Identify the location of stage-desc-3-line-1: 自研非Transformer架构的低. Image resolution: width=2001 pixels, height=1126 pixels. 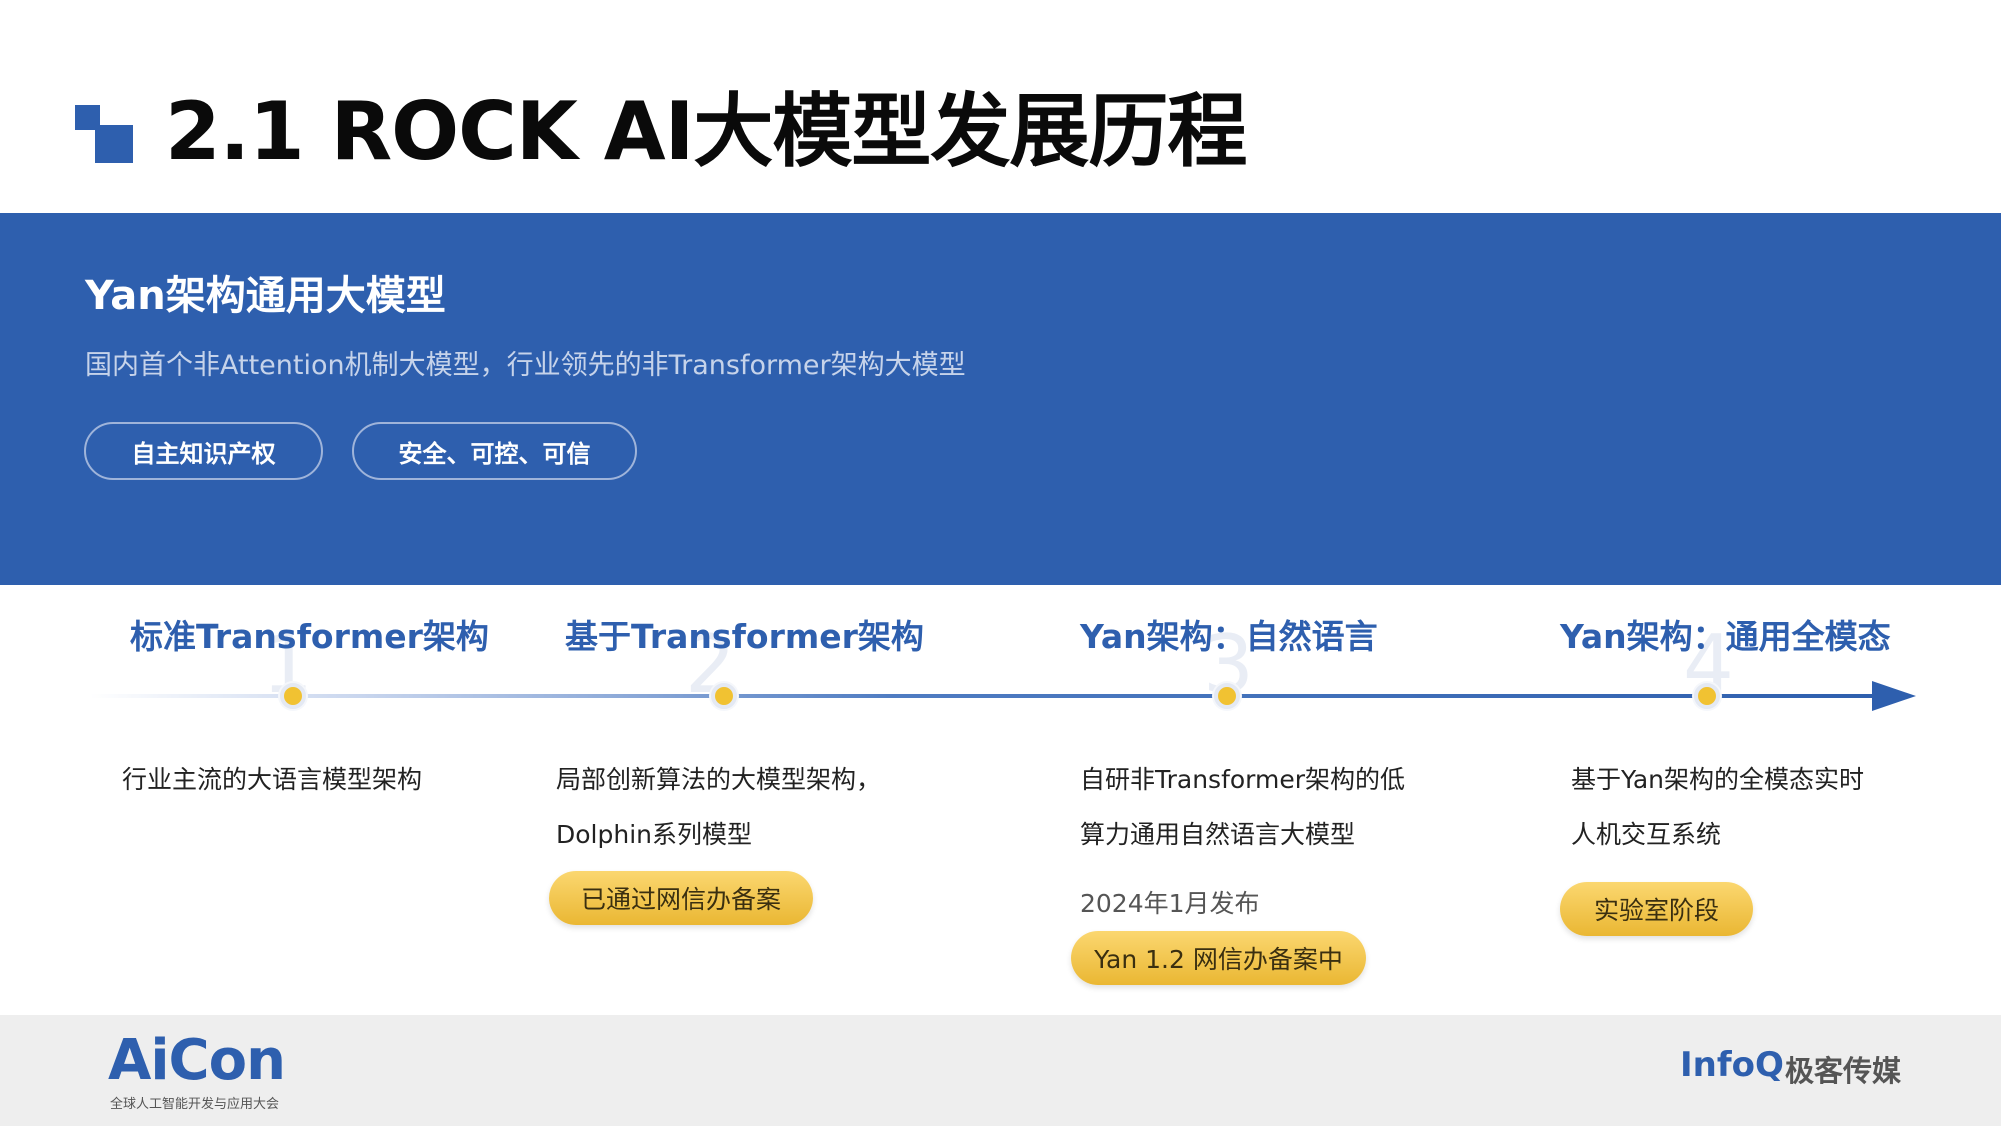
(1243, 779).